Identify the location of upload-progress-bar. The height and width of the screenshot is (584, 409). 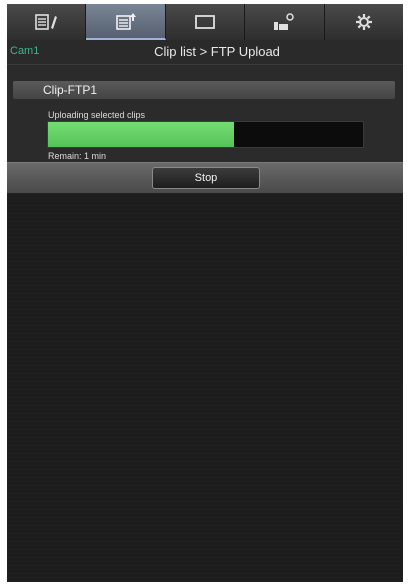
(205, 134).